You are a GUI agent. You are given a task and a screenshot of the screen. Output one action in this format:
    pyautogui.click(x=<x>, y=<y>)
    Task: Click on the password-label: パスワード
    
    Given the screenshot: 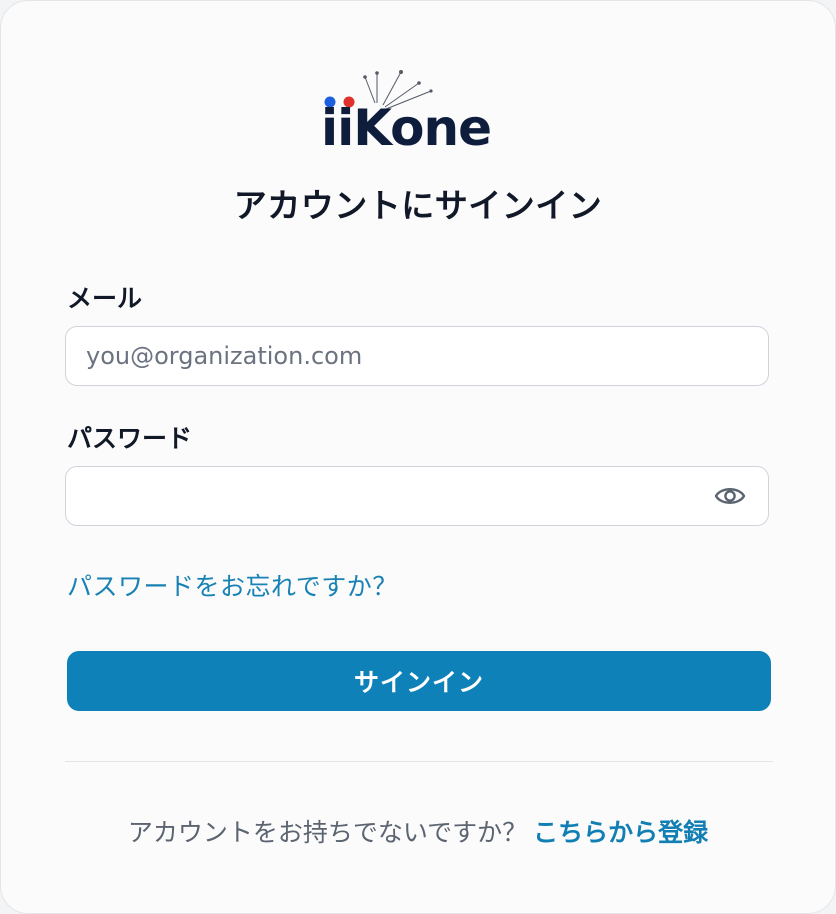 What is the action you would take?
    pyautogui.click(x=130, y=438)
    